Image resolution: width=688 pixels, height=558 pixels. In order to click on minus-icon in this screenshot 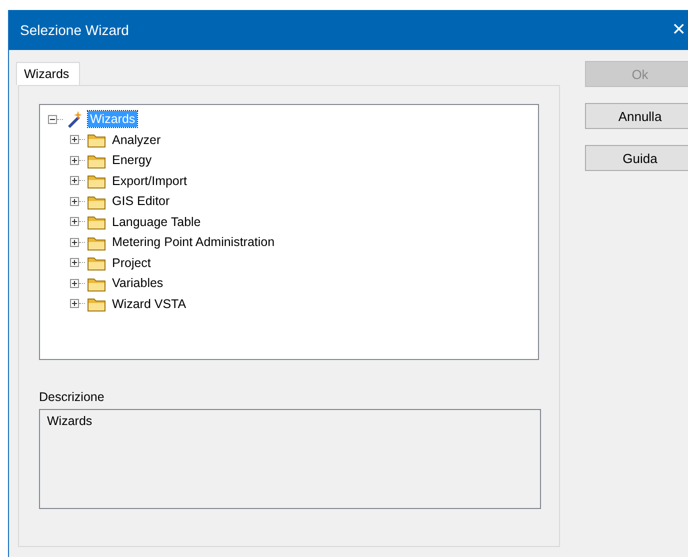, I will do `click(52, 119)`.